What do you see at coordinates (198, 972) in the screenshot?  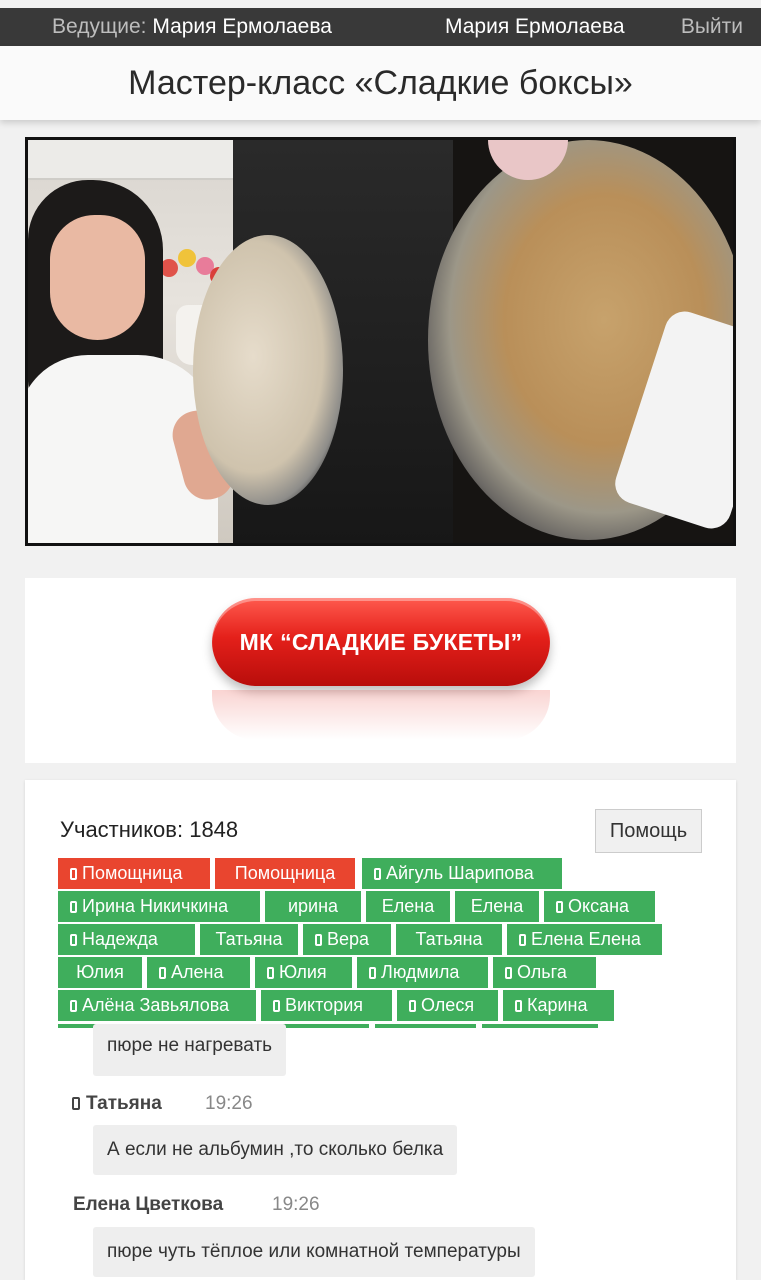 I see `participant-chip: Алена` at bounding box center [198, 972].